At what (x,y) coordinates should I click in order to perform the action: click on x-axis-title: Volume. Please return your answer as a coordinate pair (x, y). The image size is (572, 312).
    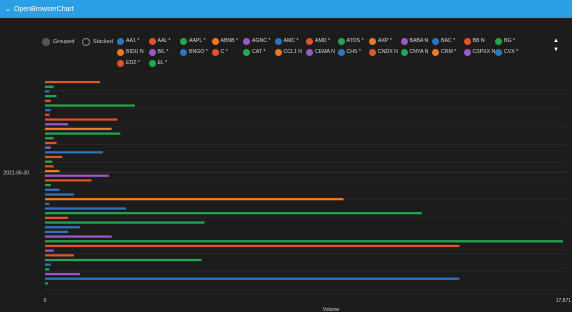
    Looking at the image, I should click on (331, 309).